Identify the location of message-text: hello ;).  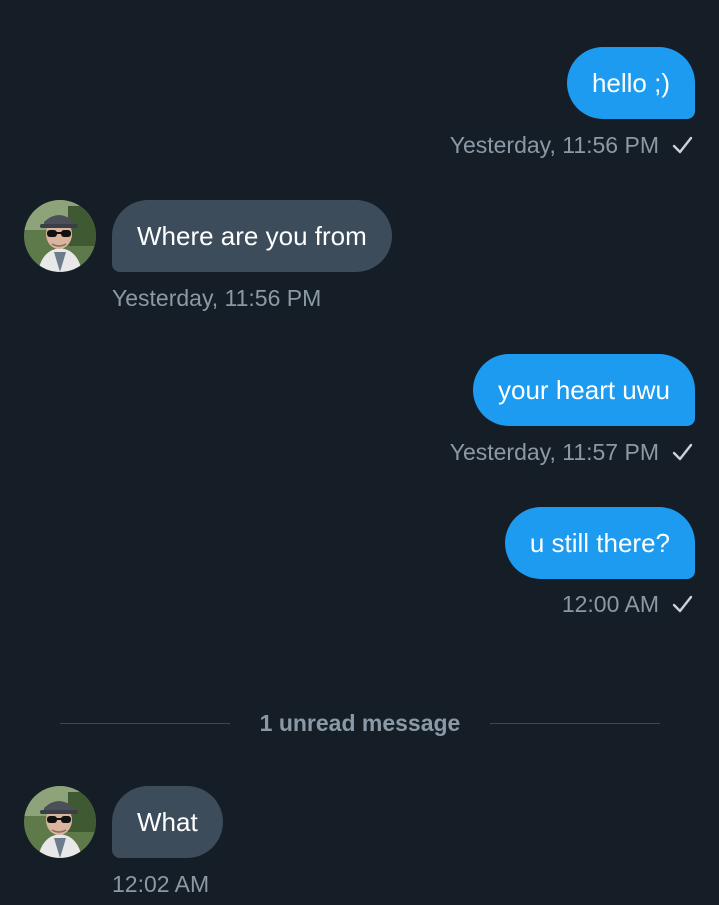
(630, 83).